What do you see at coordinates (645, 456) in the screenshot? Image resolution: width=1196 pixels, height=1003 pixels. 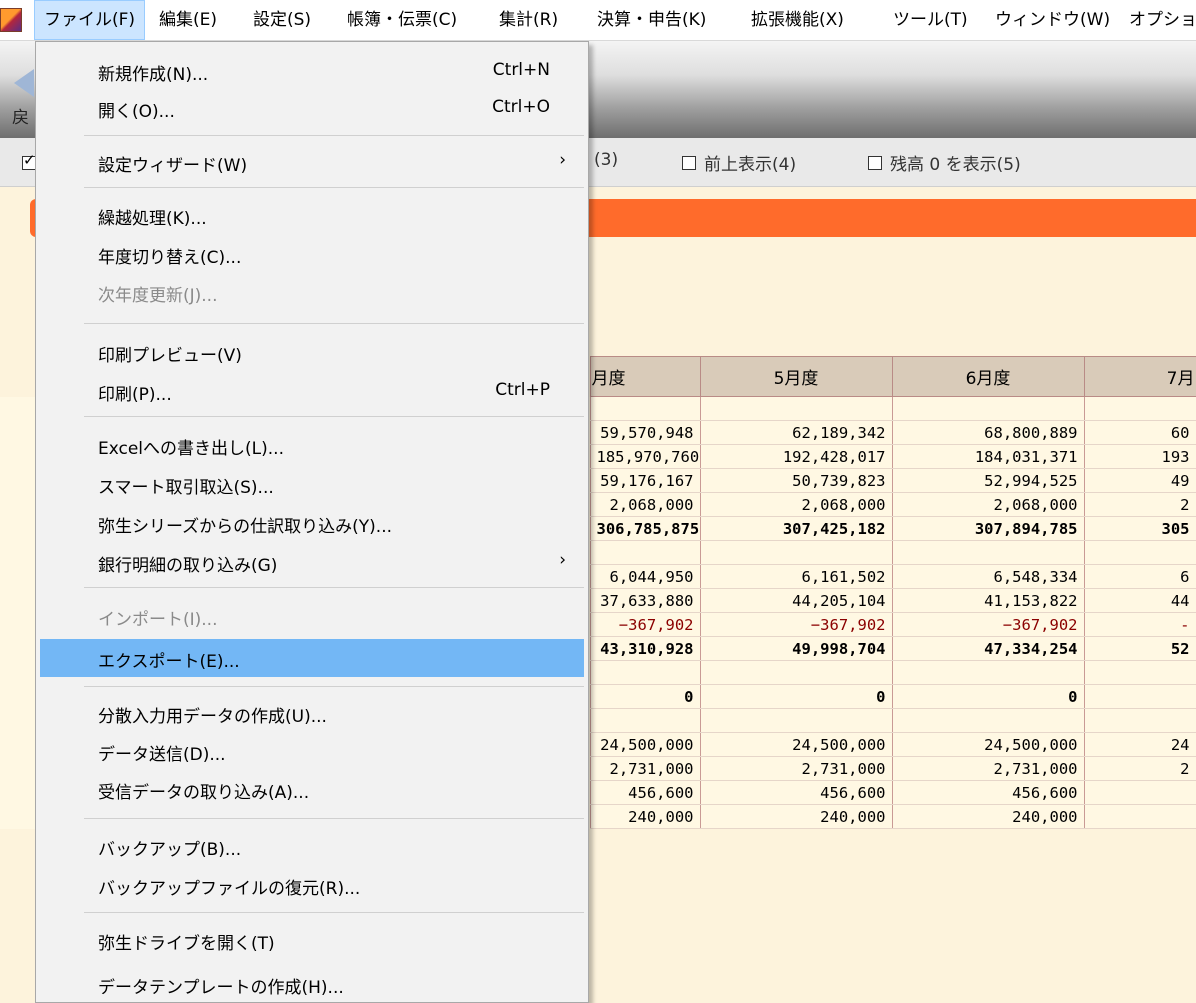 I see `table-cell: 185,970,760` at bounding box center [645, 456].